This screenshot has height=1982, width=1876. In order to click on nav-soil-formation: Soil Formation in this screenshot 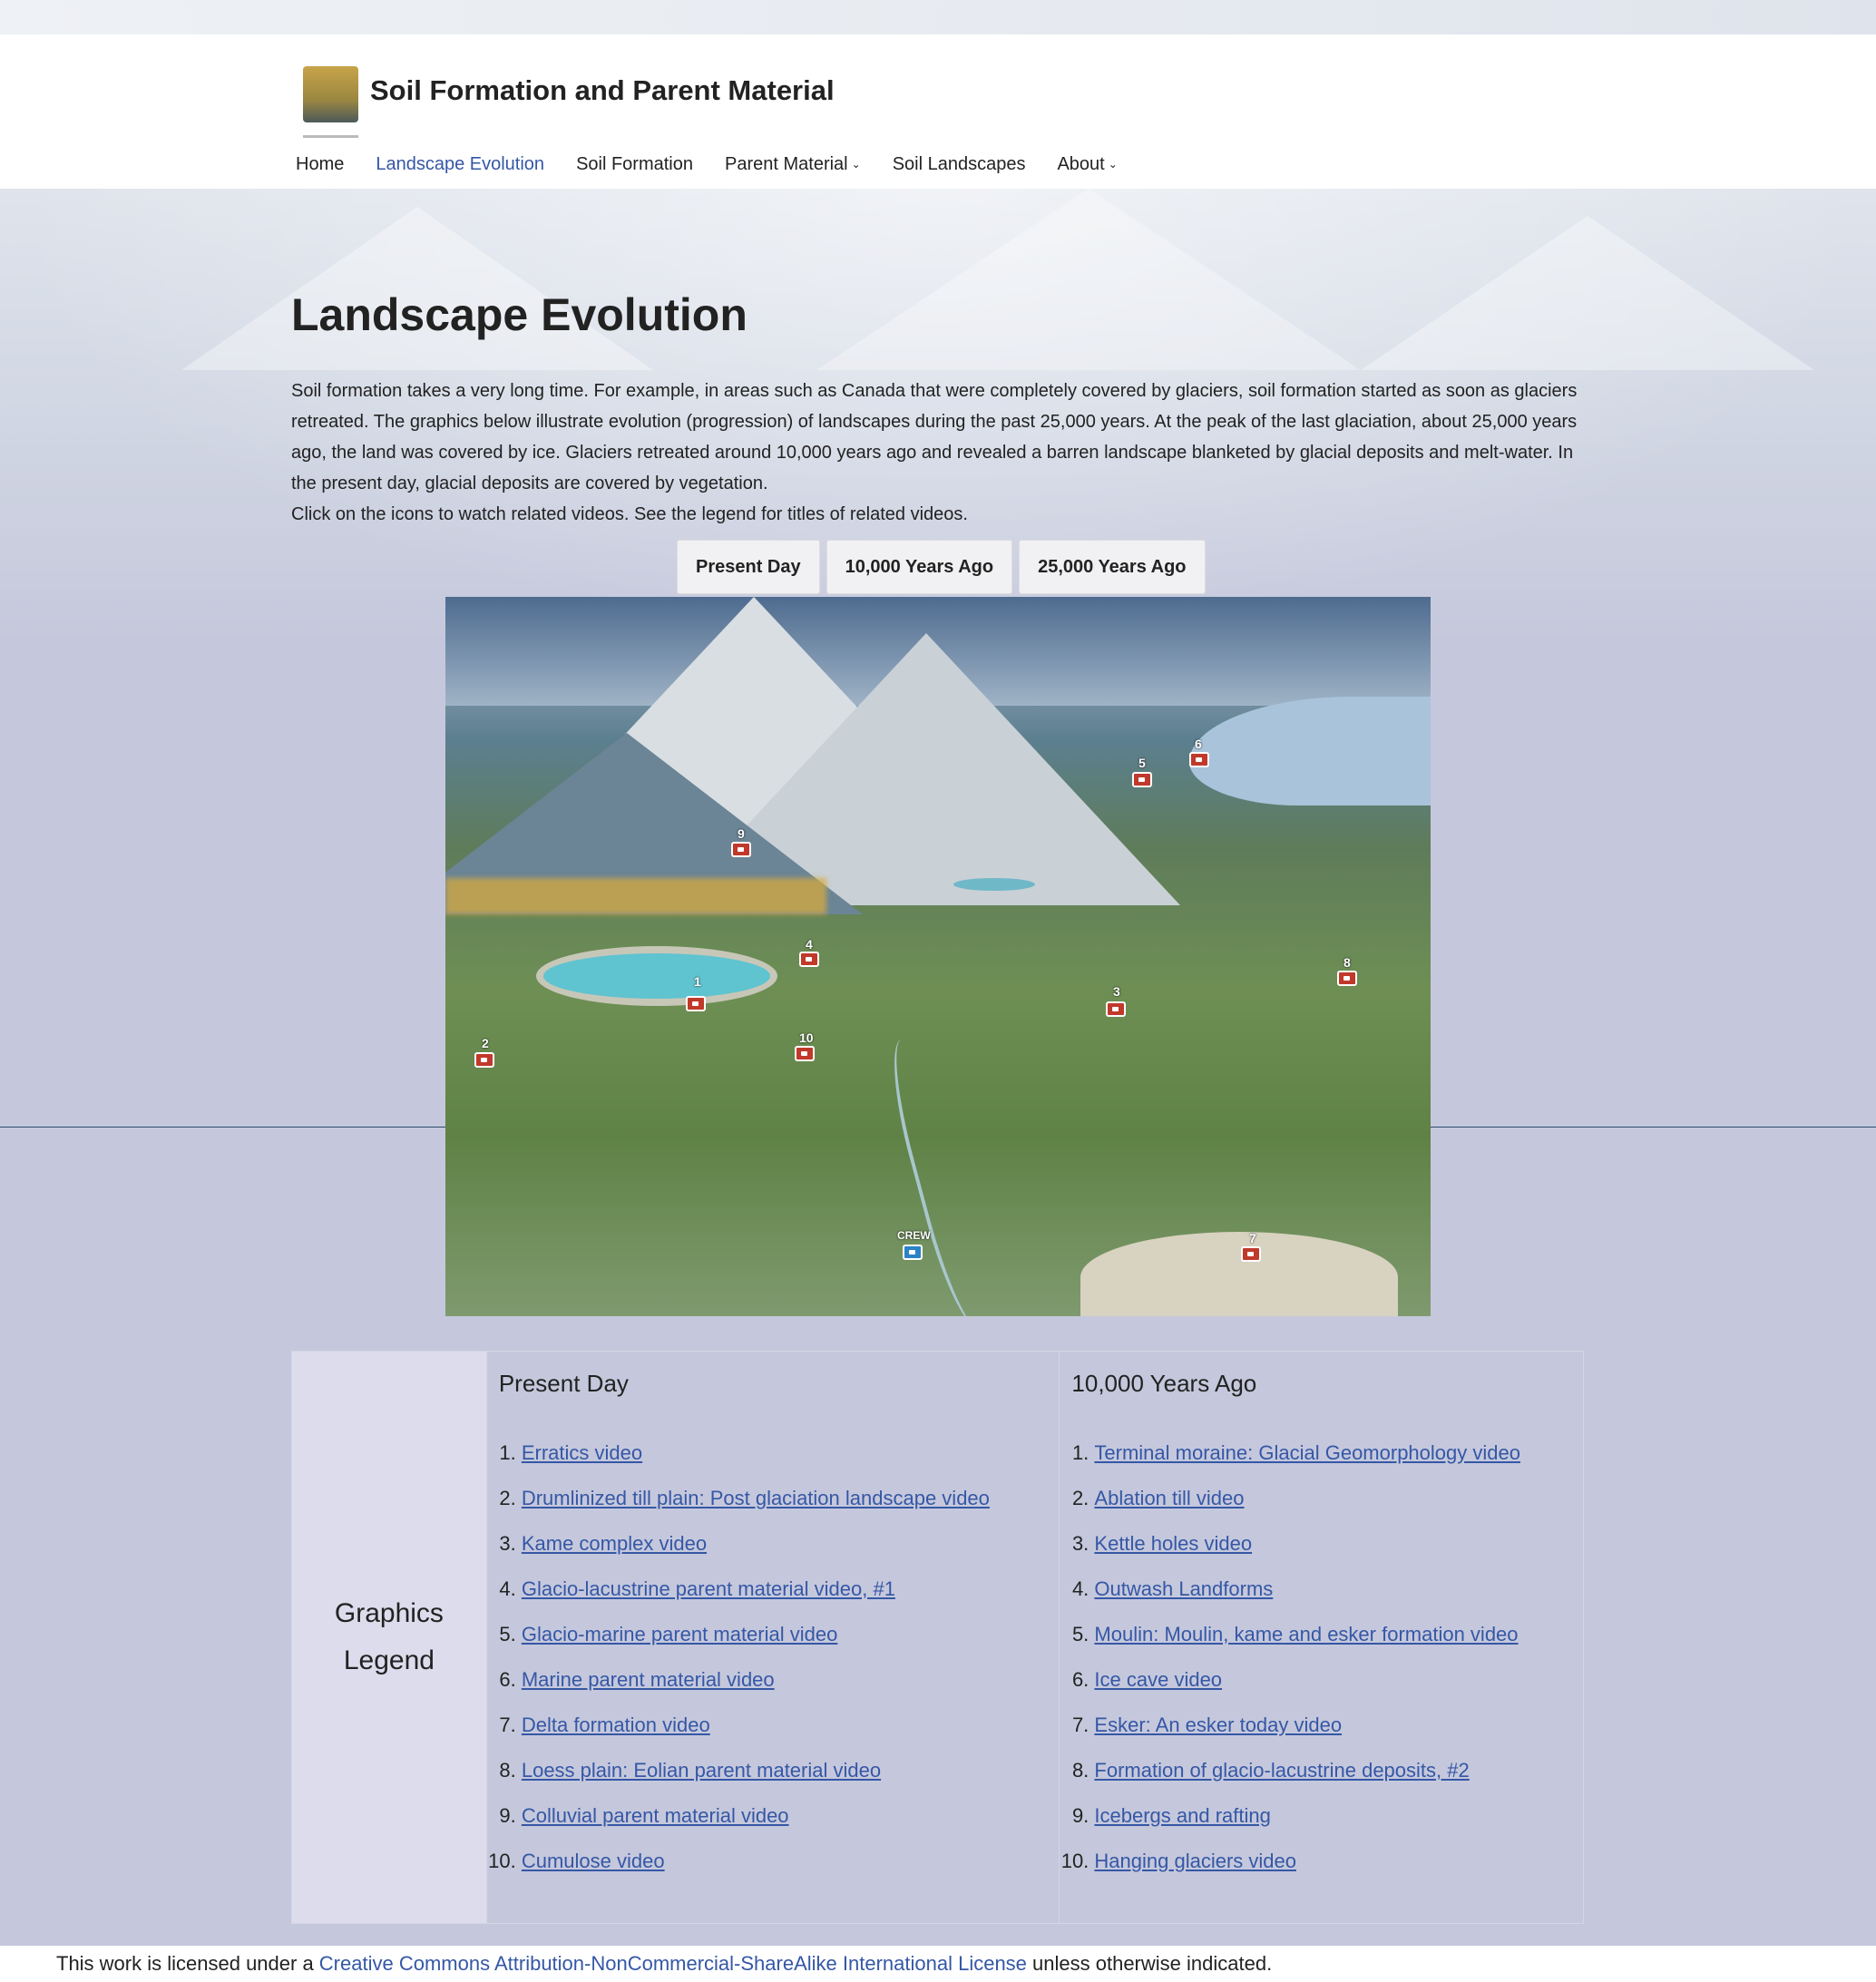, I will do `click(634, 164)`.